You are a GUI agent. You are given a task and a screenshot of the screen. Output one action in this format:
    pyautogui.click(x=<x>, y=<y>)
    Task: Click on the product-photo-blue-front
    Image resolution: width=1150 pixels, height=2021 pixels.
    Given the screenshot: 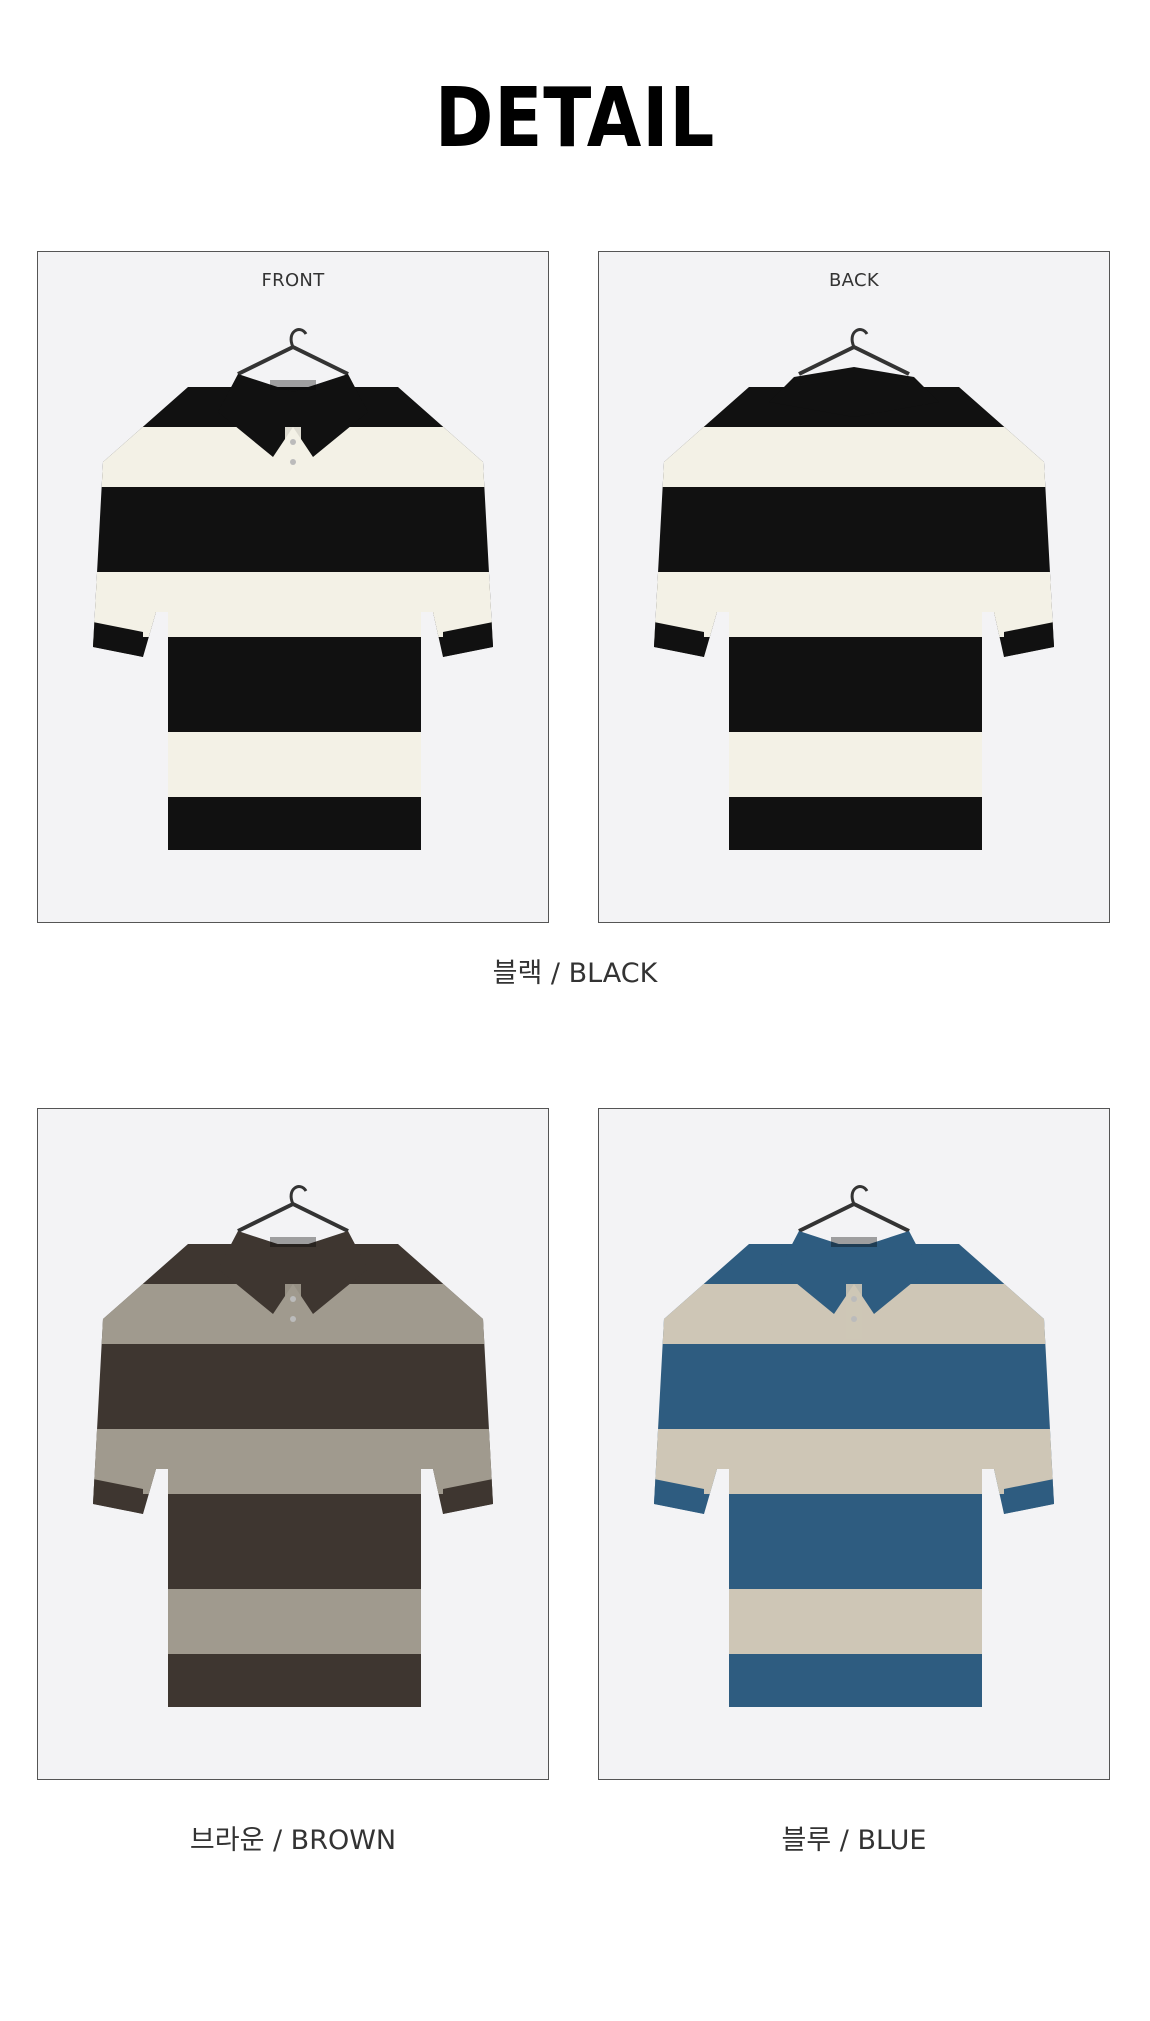 What is the action you would take?
    pyautogui.click(x=854, y=1444)
    